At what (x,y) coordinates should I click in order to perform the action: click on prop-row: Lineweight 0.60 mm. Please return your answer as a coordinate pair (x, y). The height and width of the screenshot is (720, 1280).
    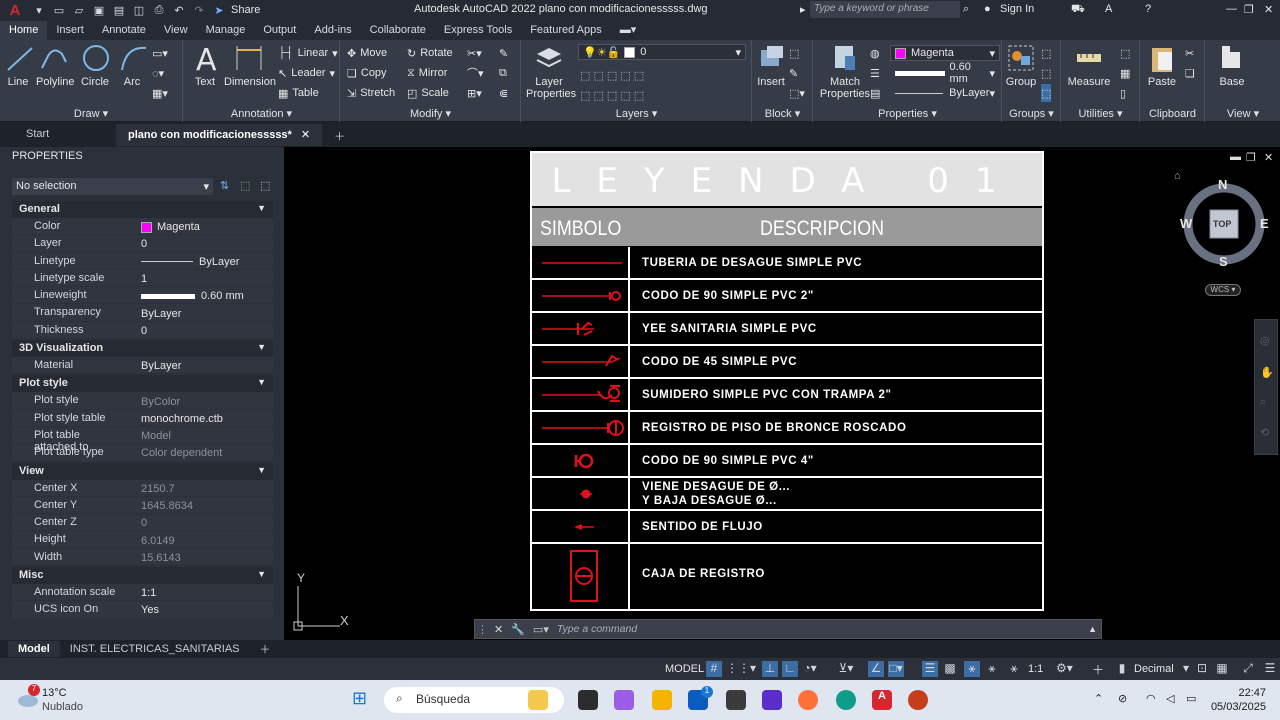
    Looking at the image, I should click on (142, 296).